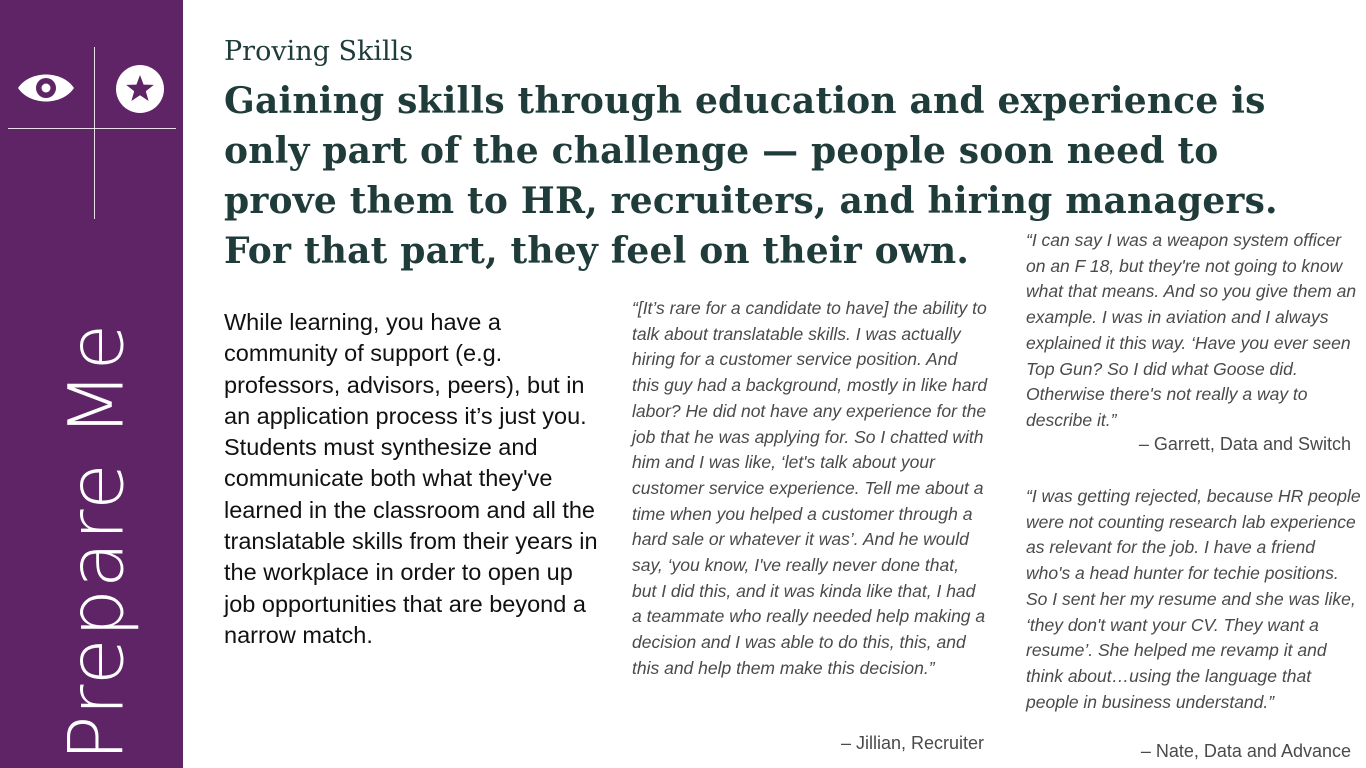 Image resolution: width=1366 pixels, height=768 pixels. Describe the element at coordinates (912, 743) in the screenshot. I see `quote-attribution-jillian: – Jillian, Recruiter` at that location.